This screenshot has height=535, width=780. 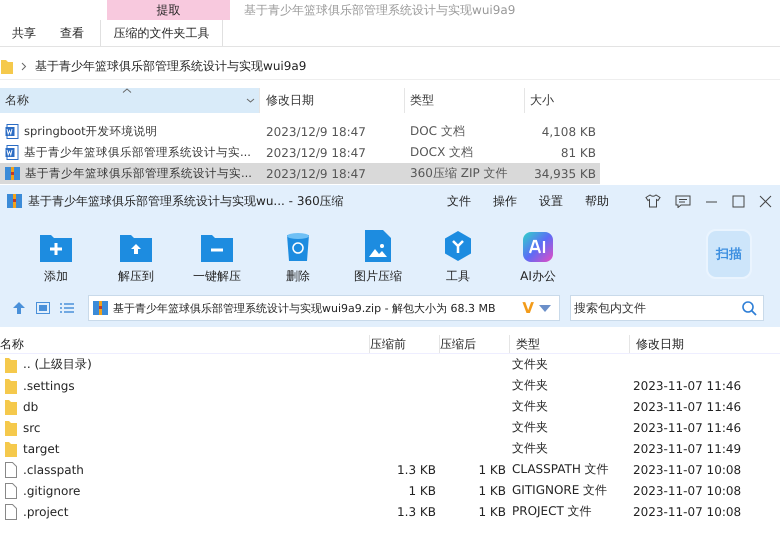 I want to click on date-cell: 2023-11-07 11:49, so click(x=687, y=449).